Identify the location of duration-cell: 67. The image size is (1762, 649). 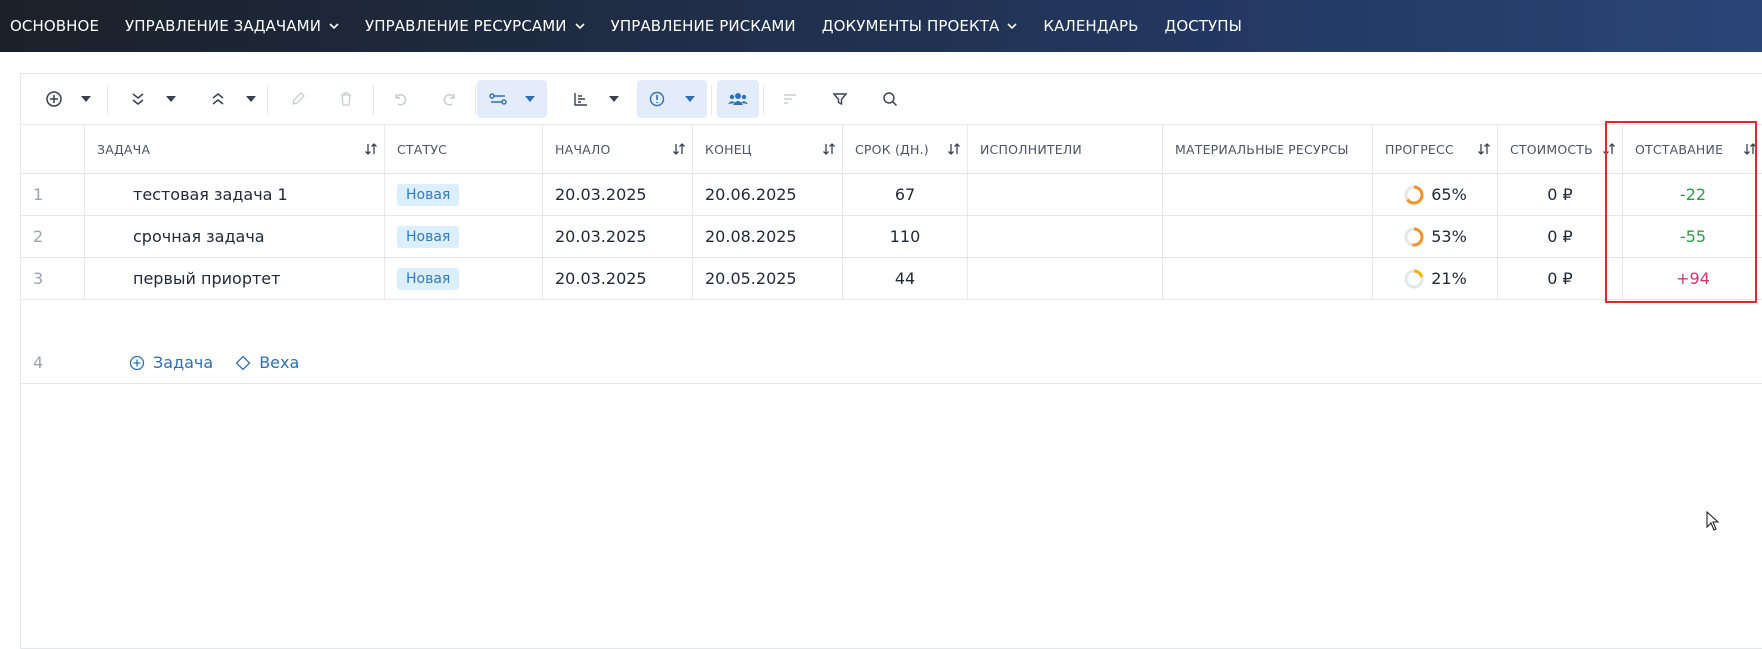
(905, 194).